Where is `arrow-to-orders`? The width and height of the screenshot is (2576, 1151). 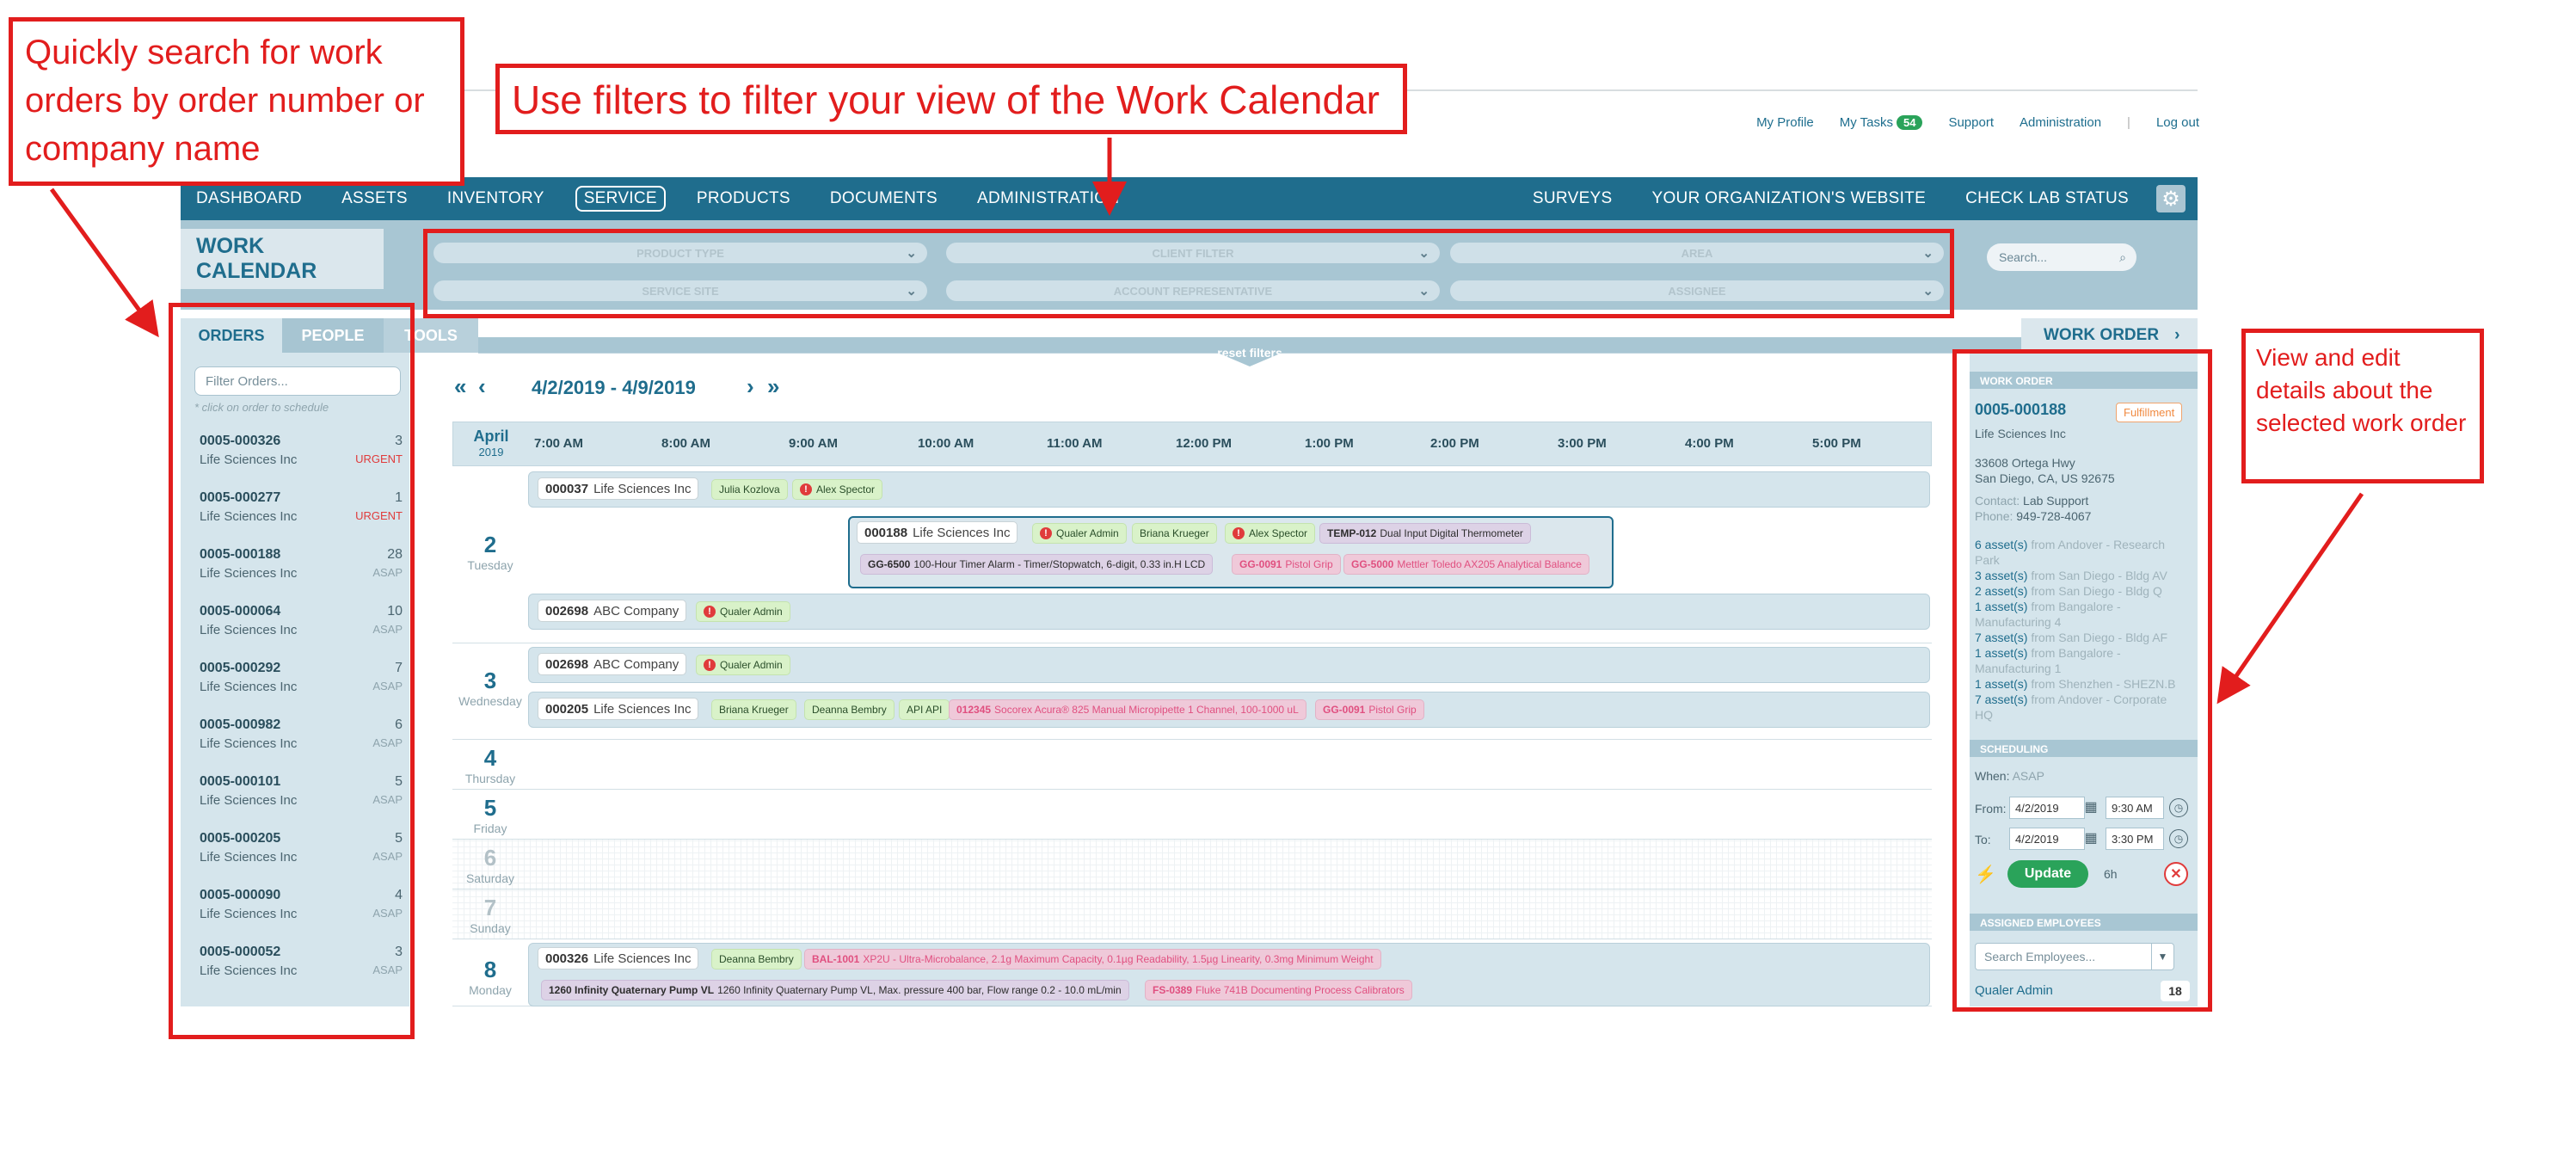
arrow-to-orders is located at coordinates (104, 263).